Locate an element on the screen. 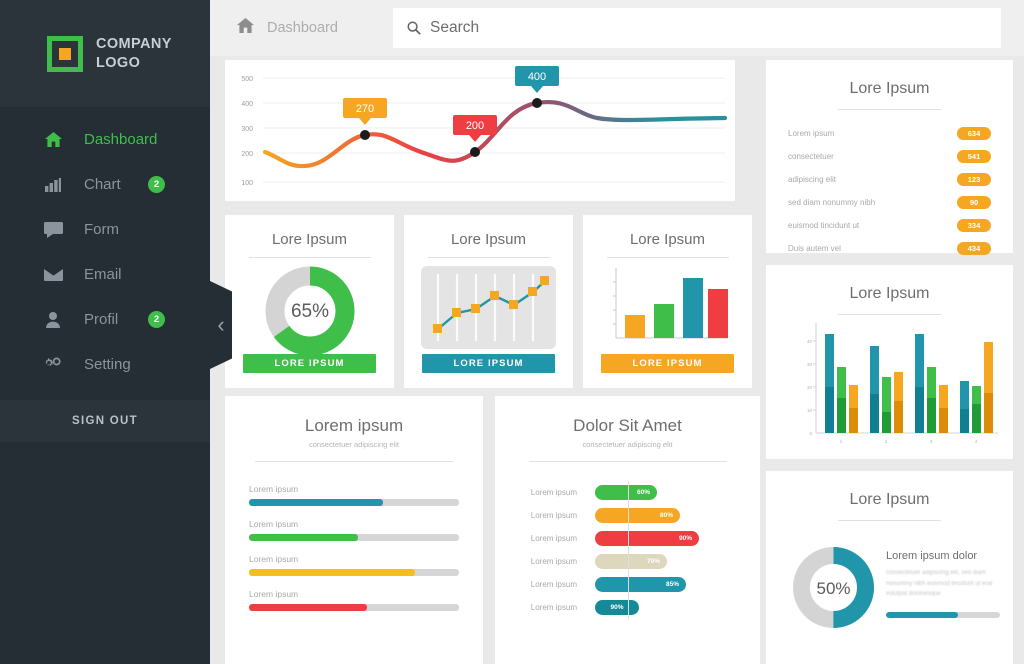  mini-line-card-cta: LORE IPSUM is located at coordinates (488, 363).